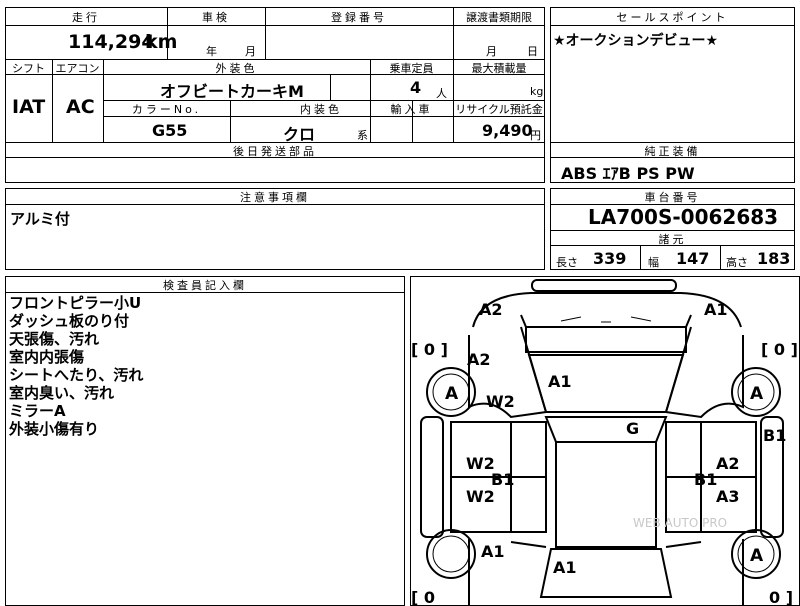 The image size is (800, 606). What do you see at coordinates (507, 130) in the screenshot?
I see `recycle-fee-value: 9,490` at bounding box center [507, 130].